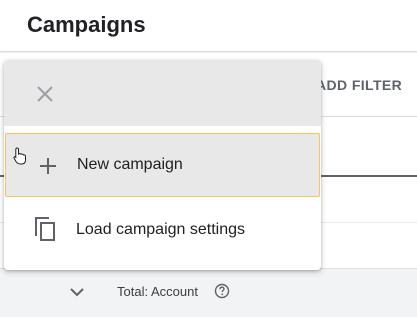 This screenshot has height=317, width=417. I want to click on help-icon, so click(222, 291).